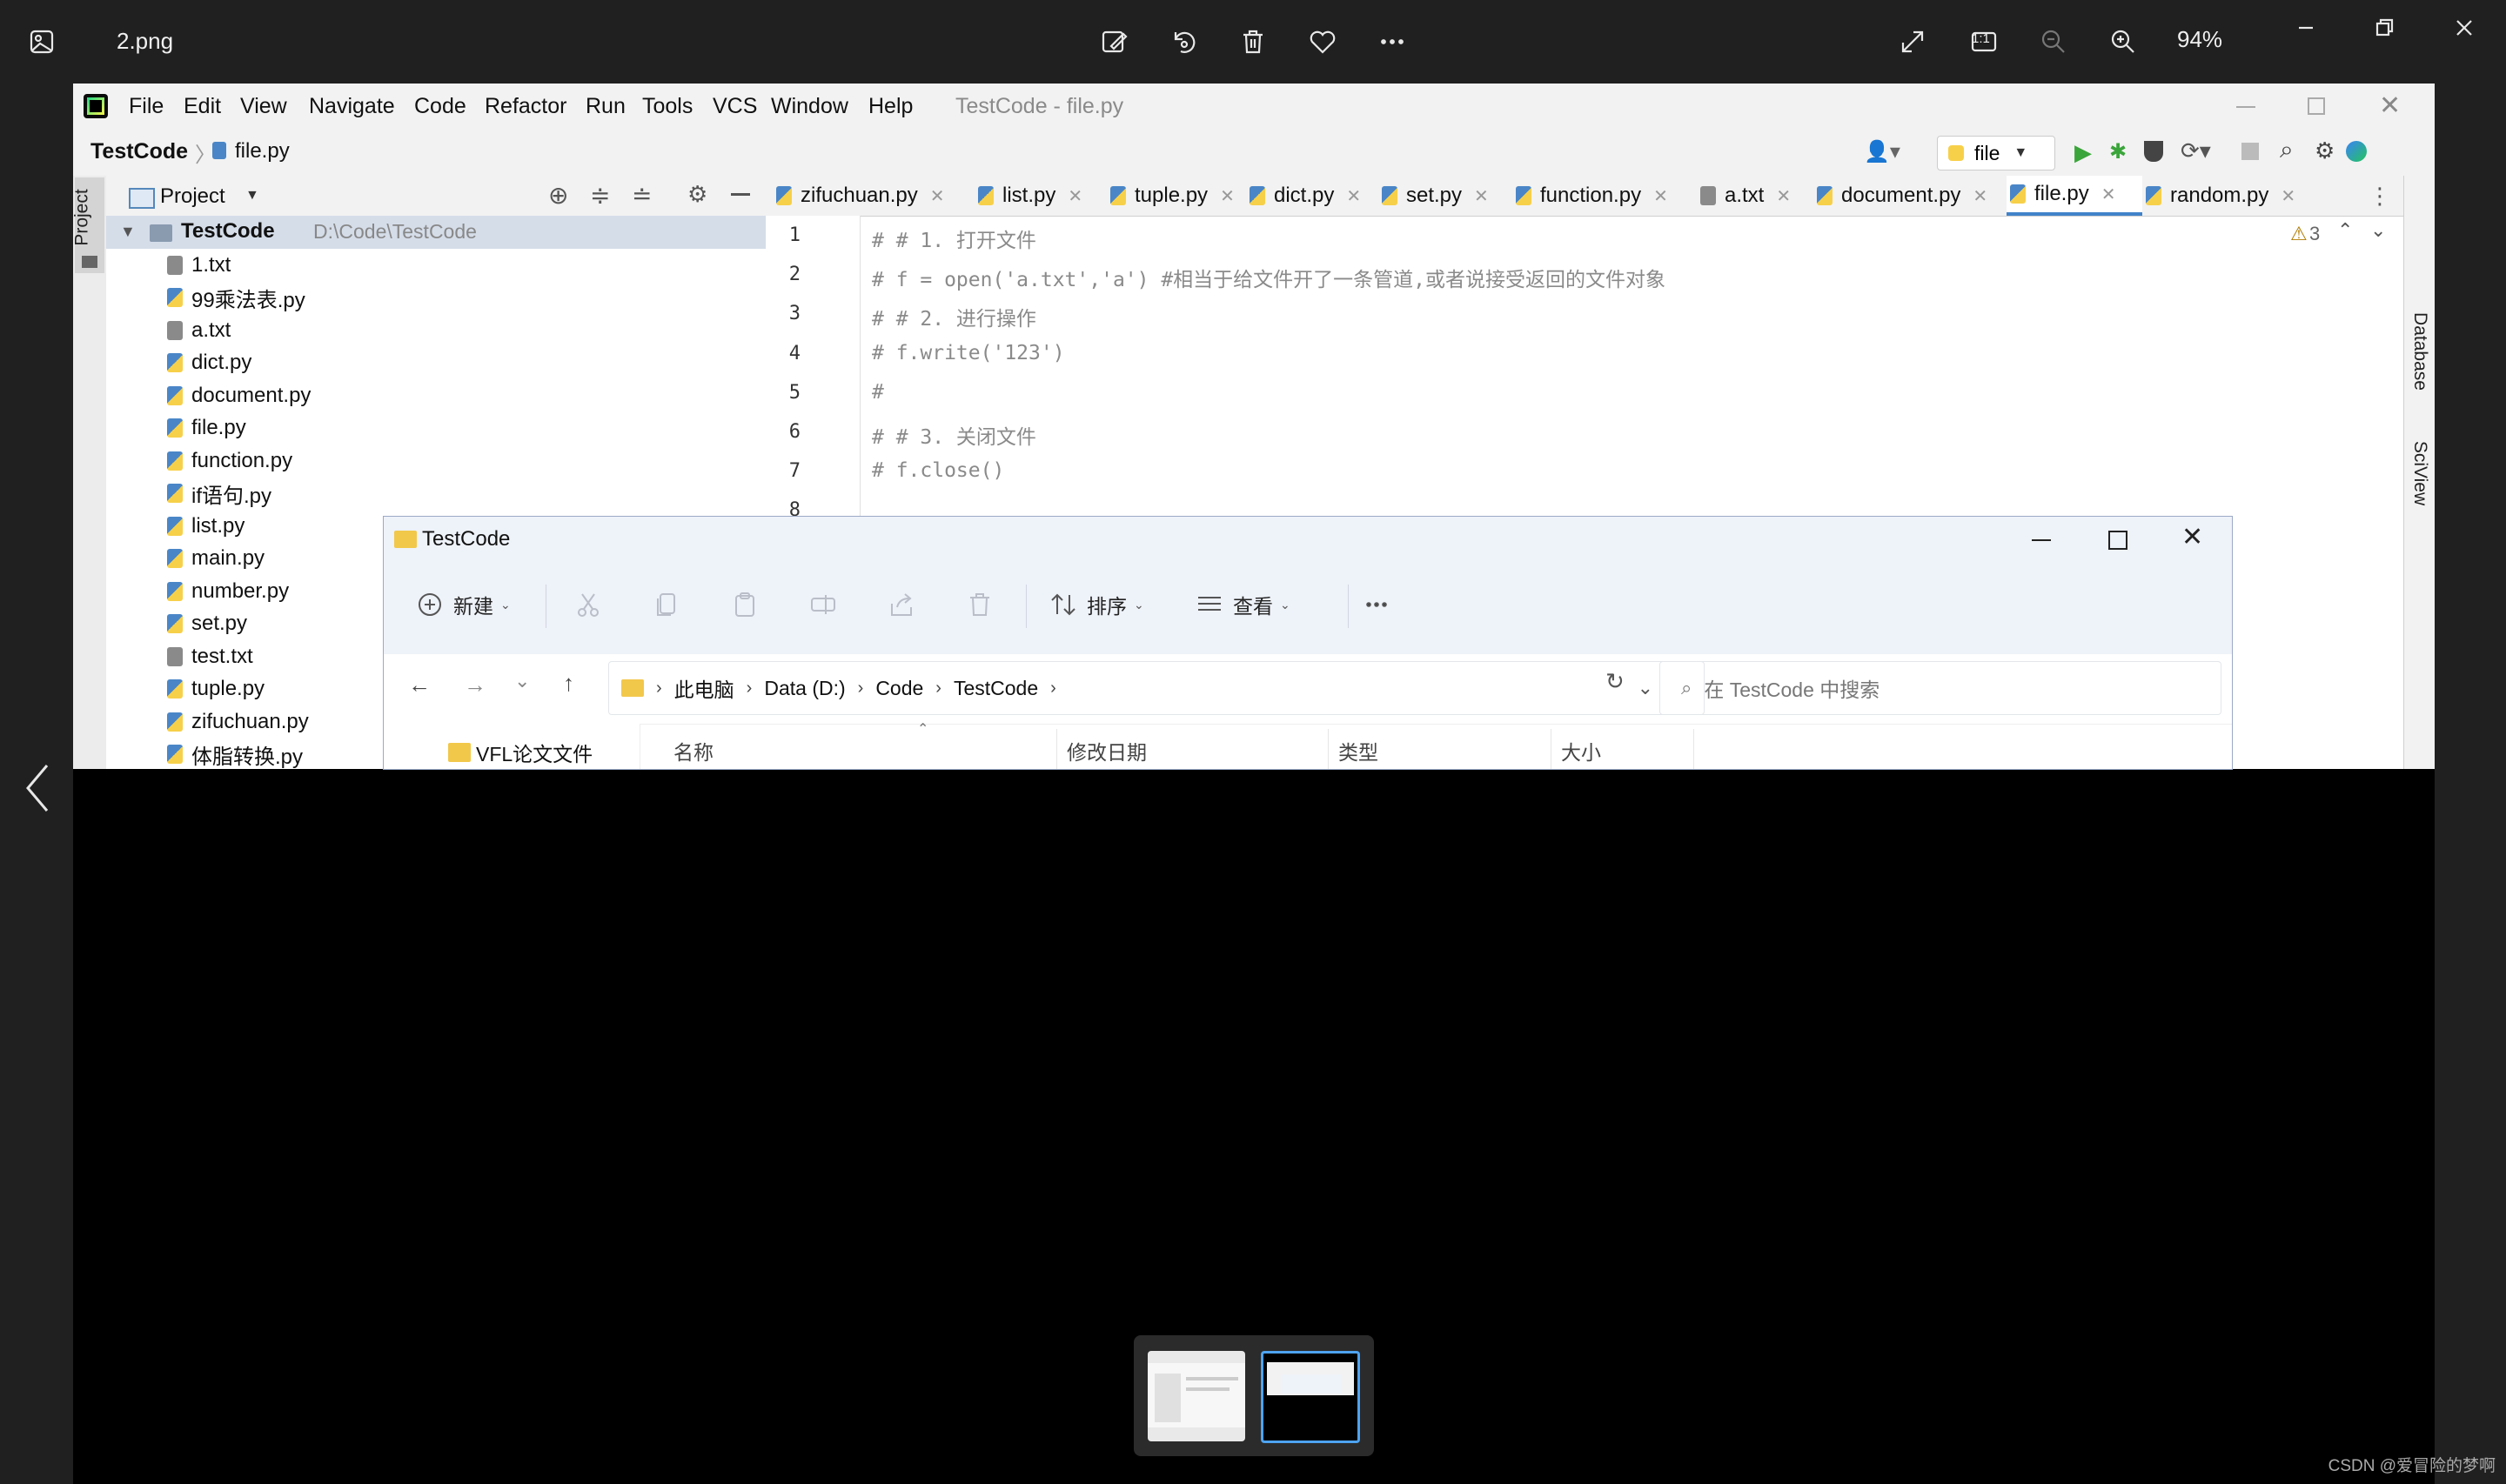 The width and height of the screenshot is (2506, 1484). Describe the element at coordinates (666, 604) in the screenshot. I see `copy-icon` at that location.